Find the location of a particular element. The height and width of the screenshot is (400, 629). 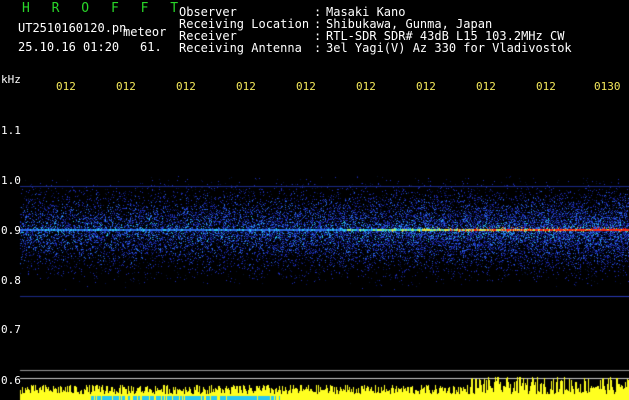

y-unit-label: kHz is located at coordinates (11, 79).